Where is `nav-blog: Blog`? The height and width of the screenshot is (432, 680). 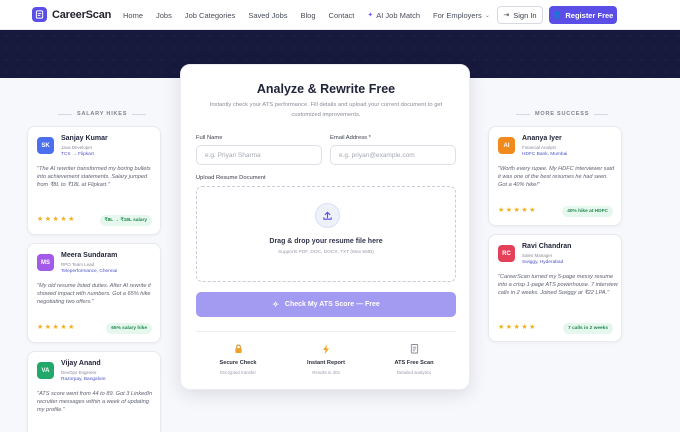 nav-blog: Blog is located at coordinates (308, 15).